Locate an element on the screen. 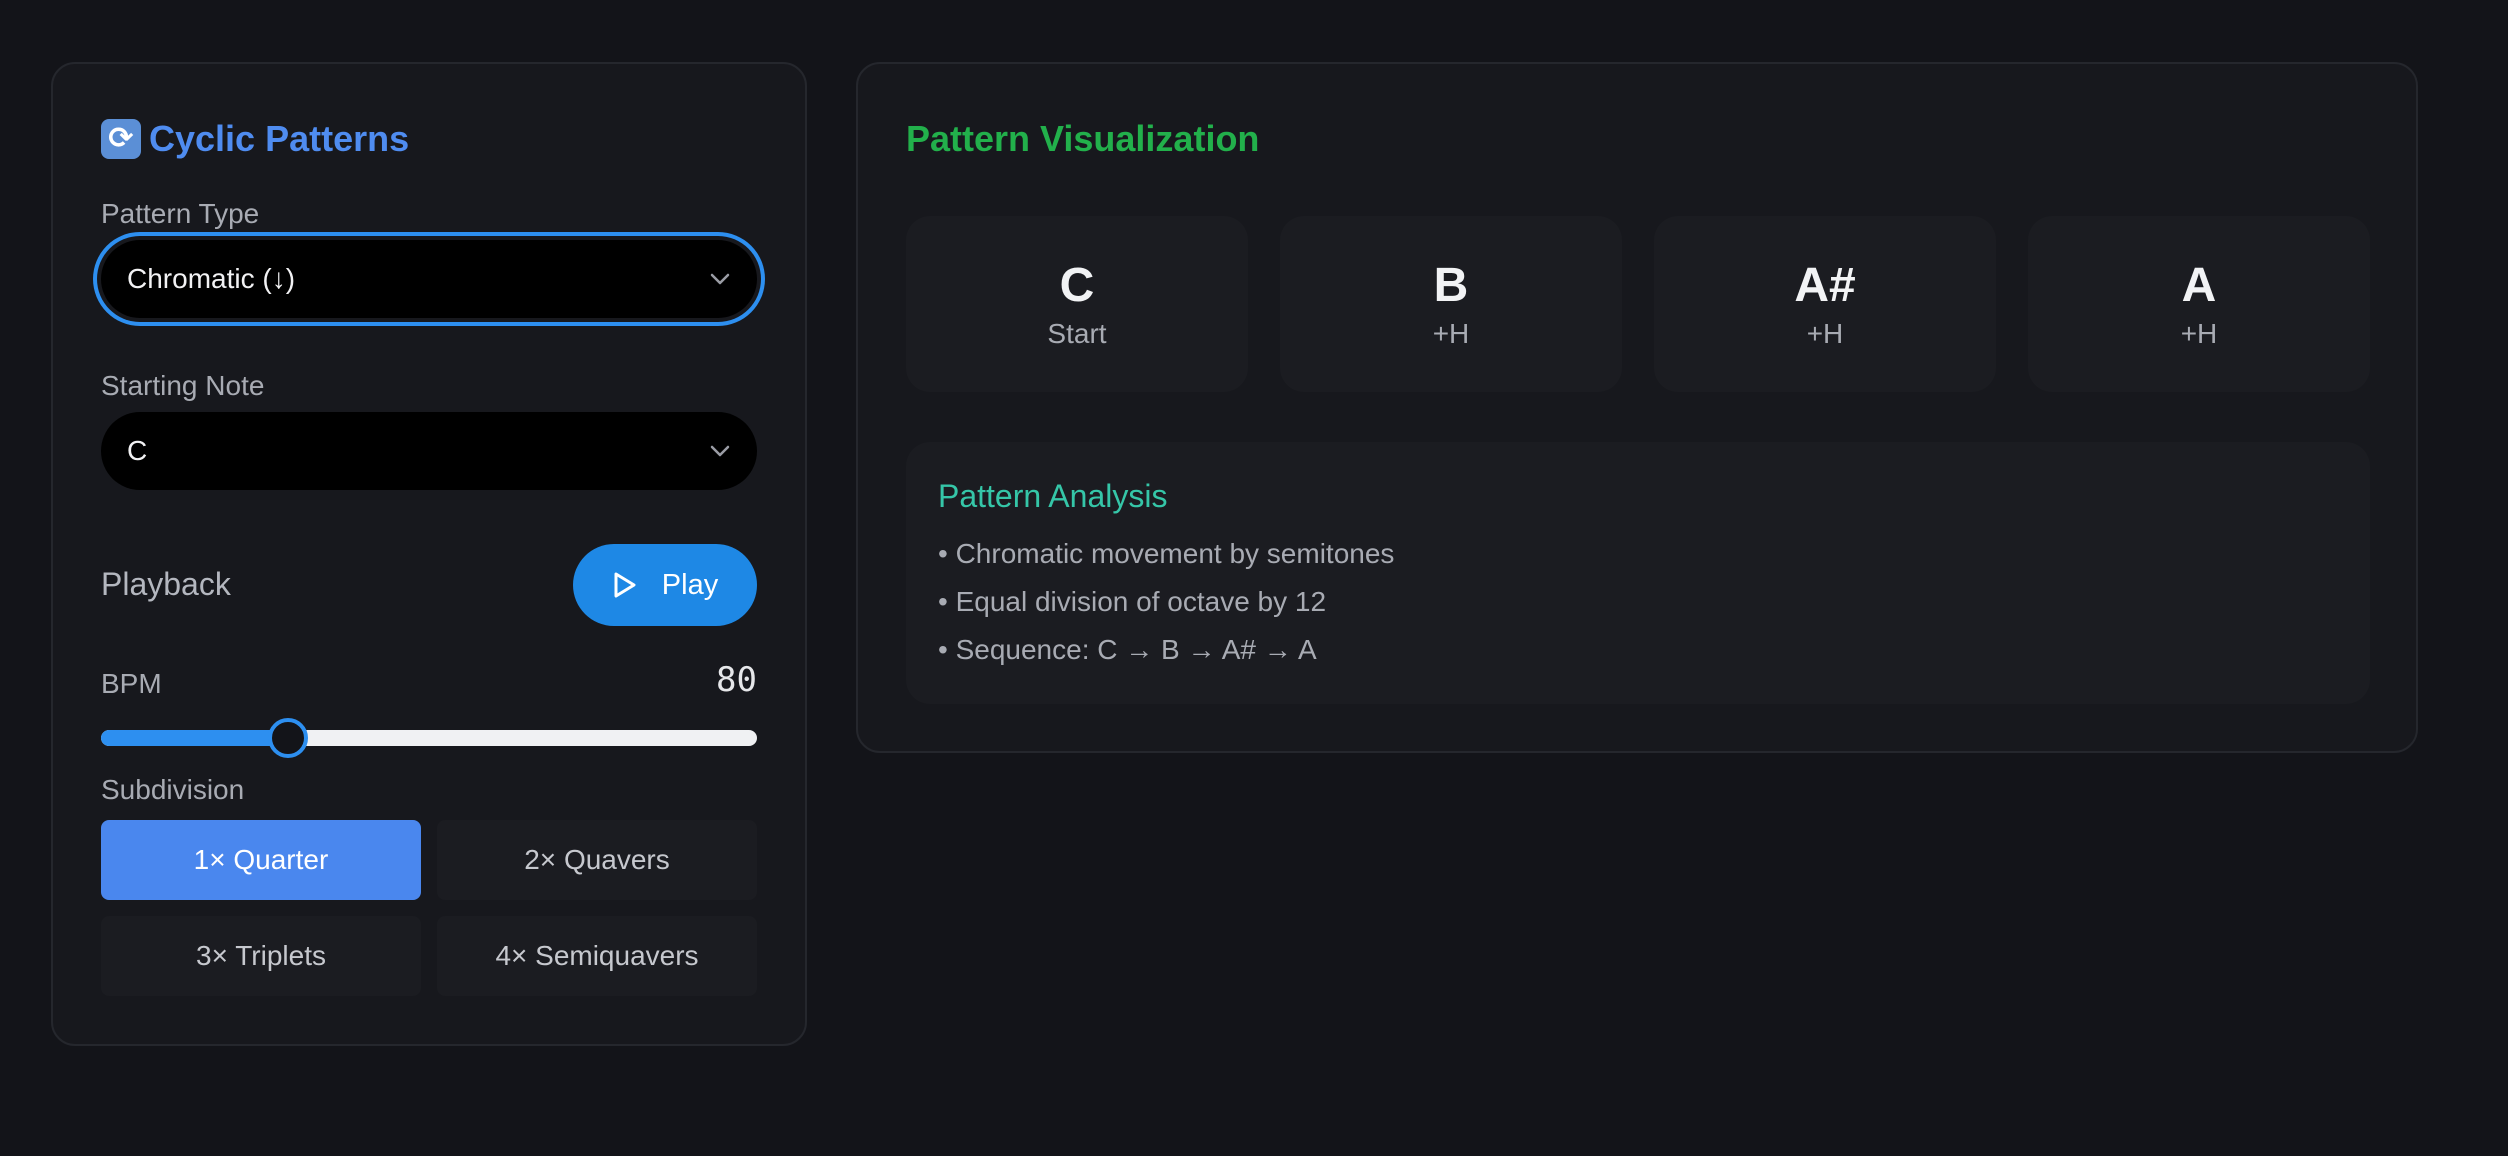 The height and width of the screenshot is (1156, 2508). analysis-line: • Sequence: C → B → A# → A is located at coordinates (1127, 649).